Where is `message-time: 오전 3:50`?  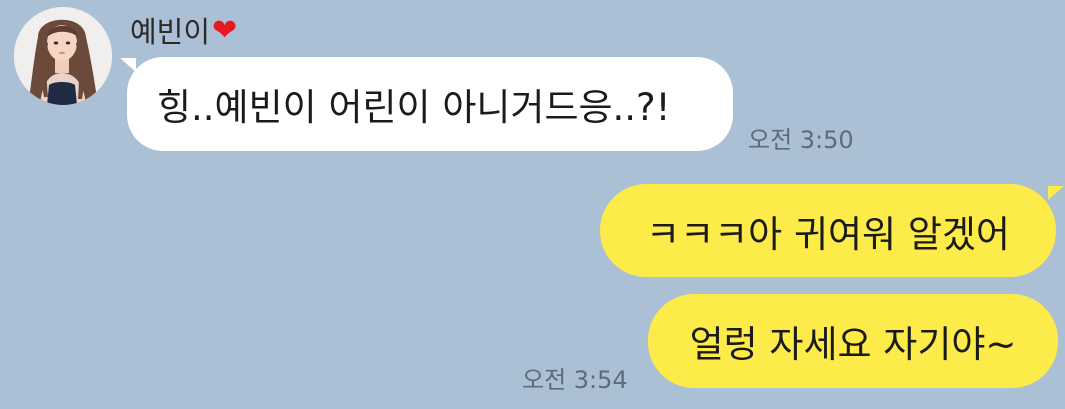
message-time: 오전 3:50 is located at coordinates (801, 140).